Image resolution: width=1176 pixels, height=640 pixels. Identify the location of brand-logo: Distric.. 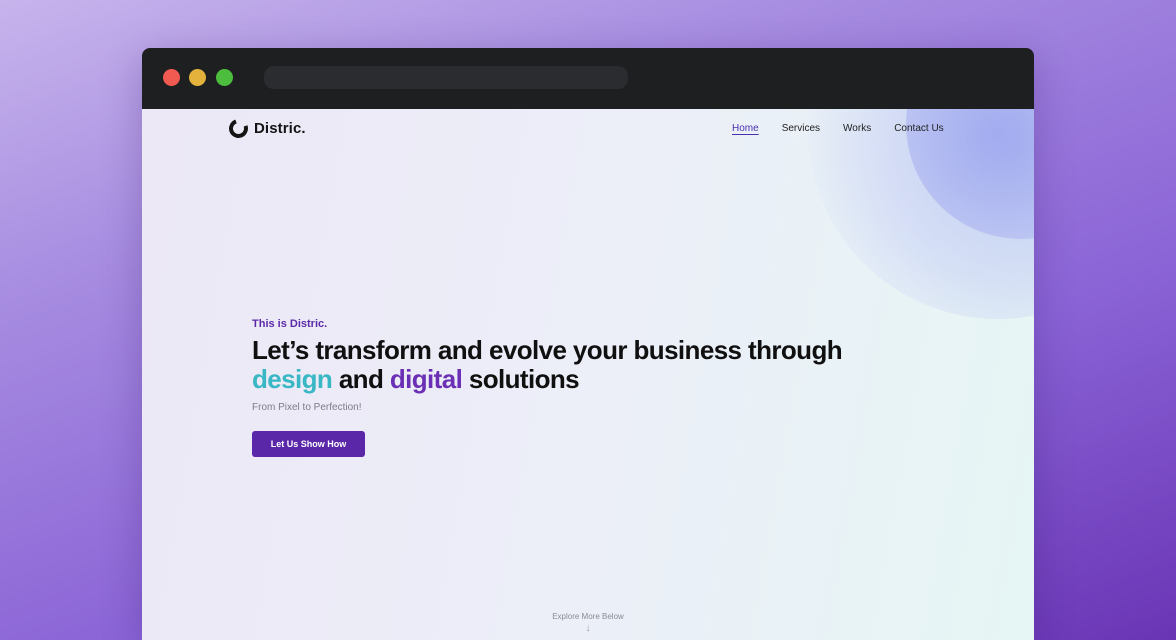
(265, 128).